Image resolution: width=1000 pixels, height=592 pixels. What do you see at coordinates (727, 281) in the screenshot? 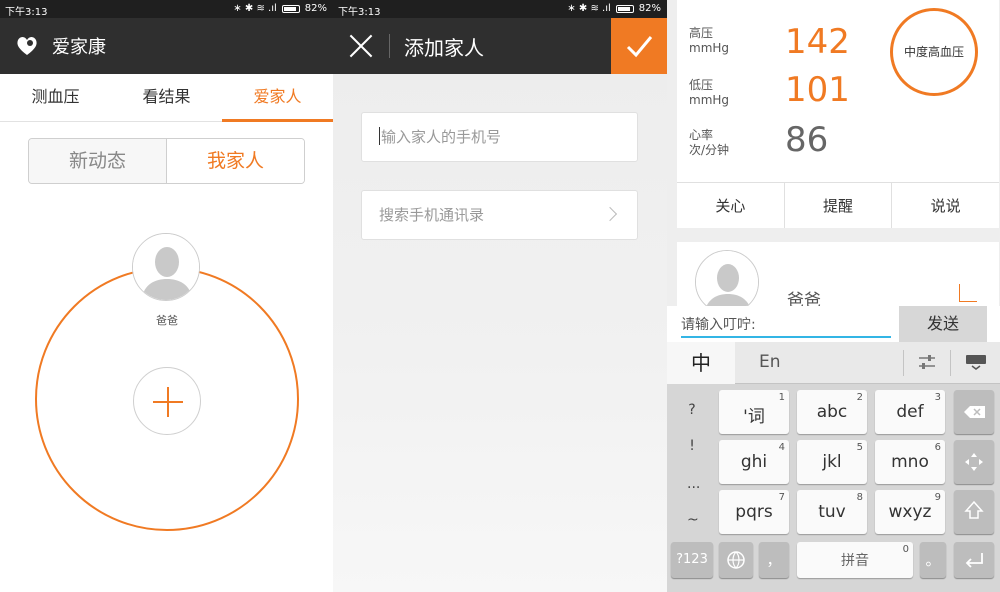
I see `family-avatar` at bounding box center [727, 281].